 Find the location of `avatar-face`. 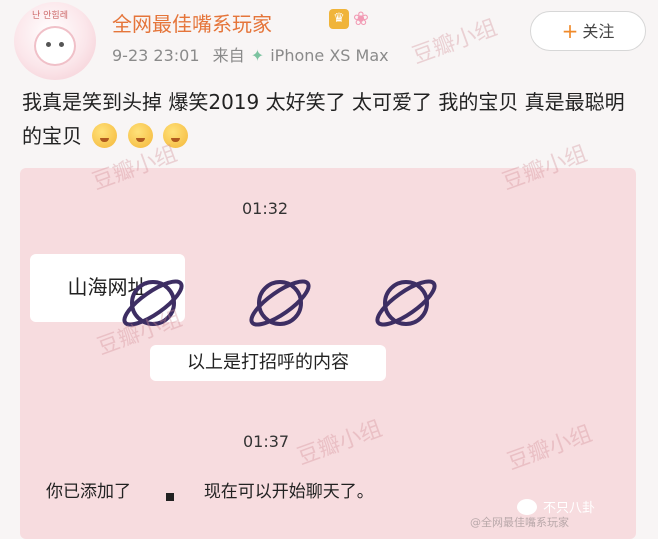

avatar-face is located at coordinates (55, 46).